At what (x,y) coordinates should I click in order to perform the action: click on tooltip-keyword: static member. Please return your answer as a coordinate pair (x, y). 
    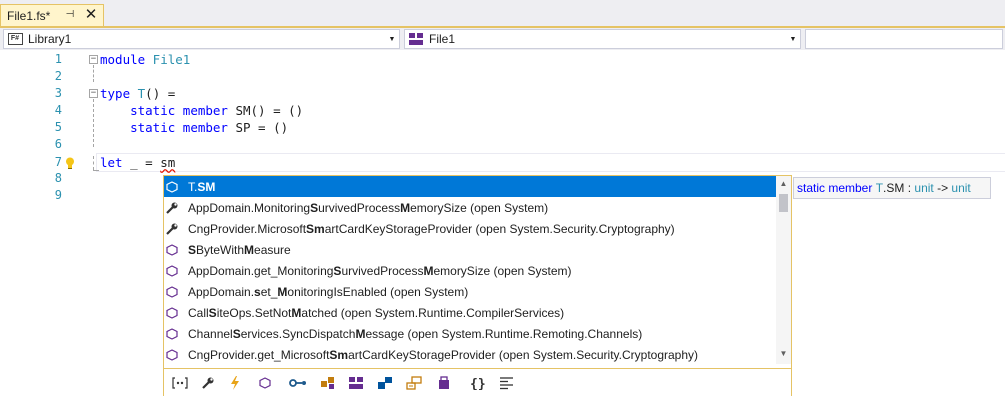
    Looking at the image, I should click on (835, 188).